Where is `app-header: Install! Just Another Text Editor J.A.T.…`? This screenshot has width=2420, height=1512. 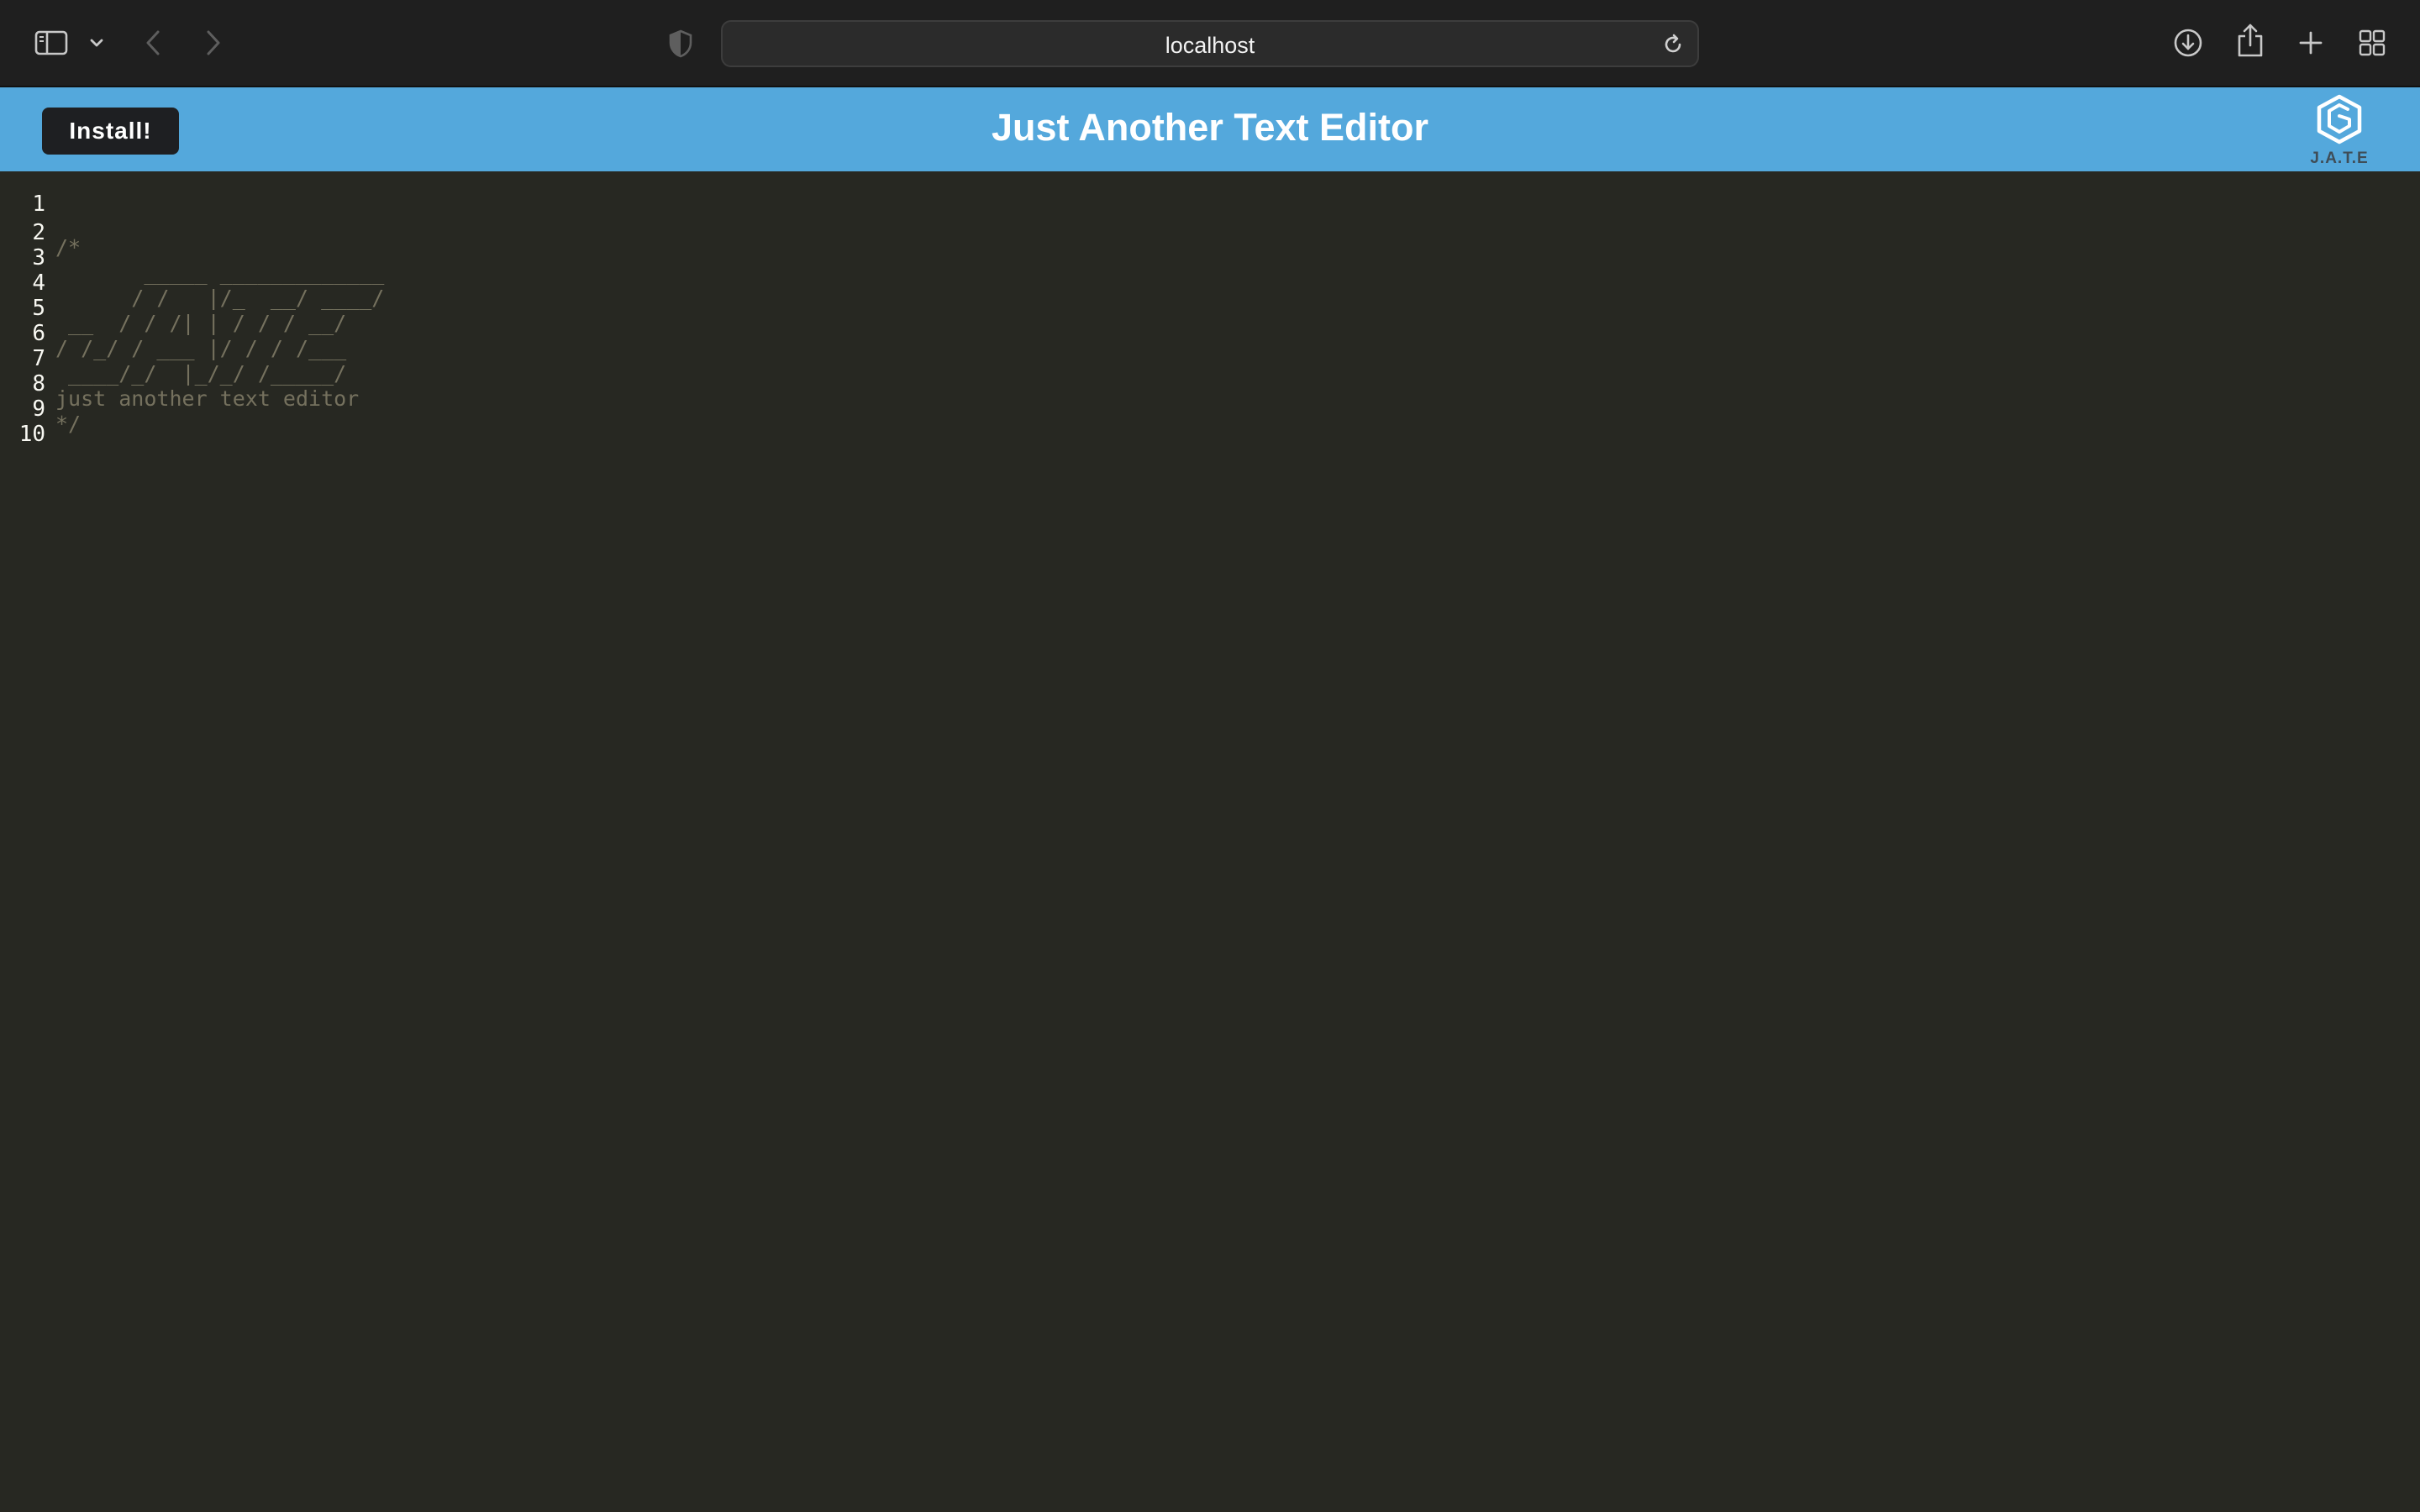 app-header: Install! Just Another Text Editor J.A.T.… is located at coordinates (1210, 129).